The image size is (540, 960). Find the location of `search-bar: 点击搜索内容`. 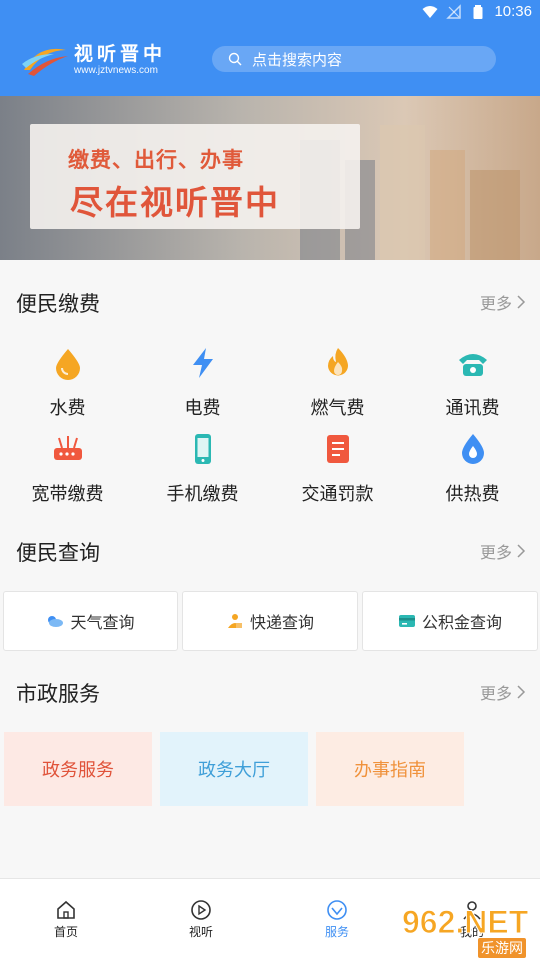

search-bar: 点击搜索内容 is located at coordinates (354, 59).